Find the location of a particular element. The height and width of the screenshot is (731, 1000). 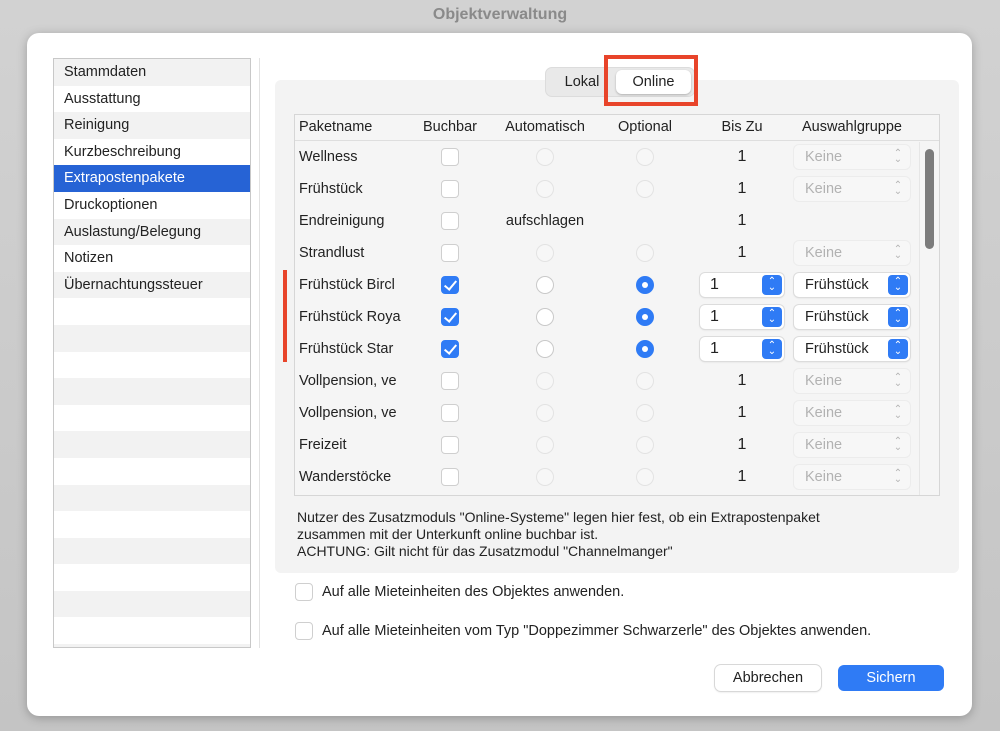

table-row: Freizeit 1 Keine ⌃ ⌄ is located at coordinates (617, 445).